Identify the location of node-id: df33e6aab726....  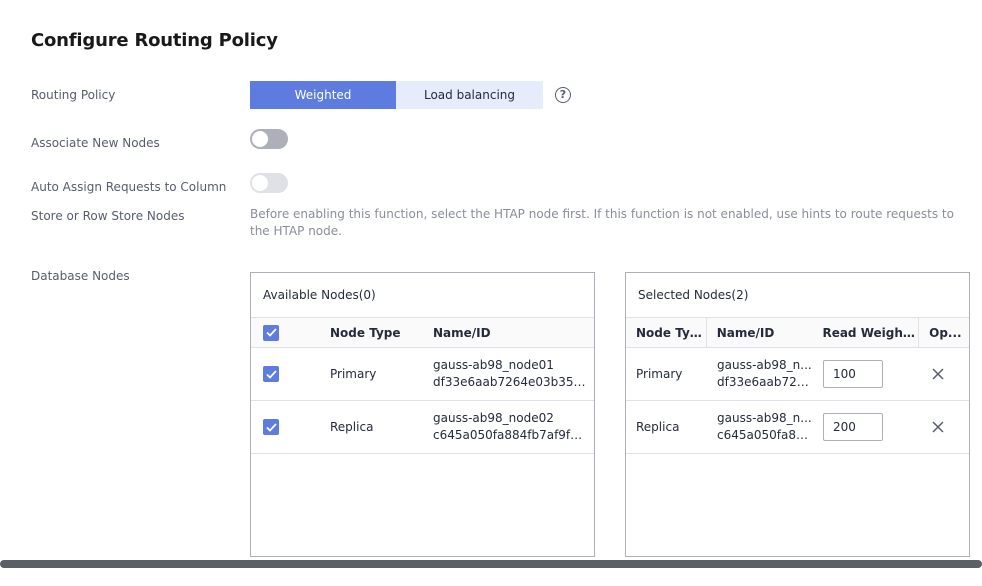
(765, 382).